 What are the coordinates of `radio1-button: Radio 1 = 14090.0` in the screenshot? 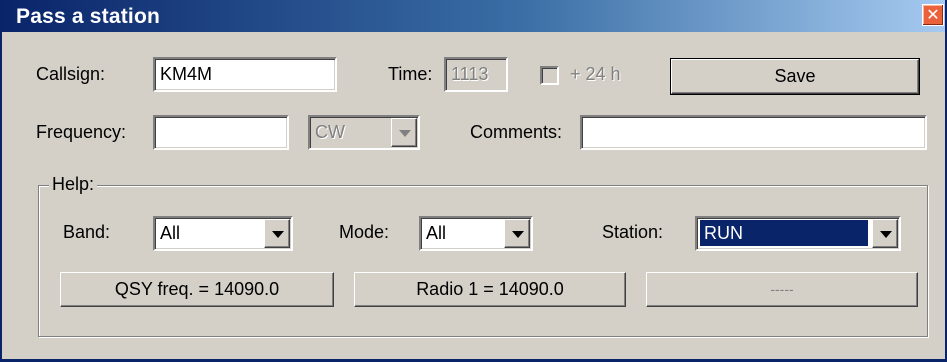 It's located at (490, 289).